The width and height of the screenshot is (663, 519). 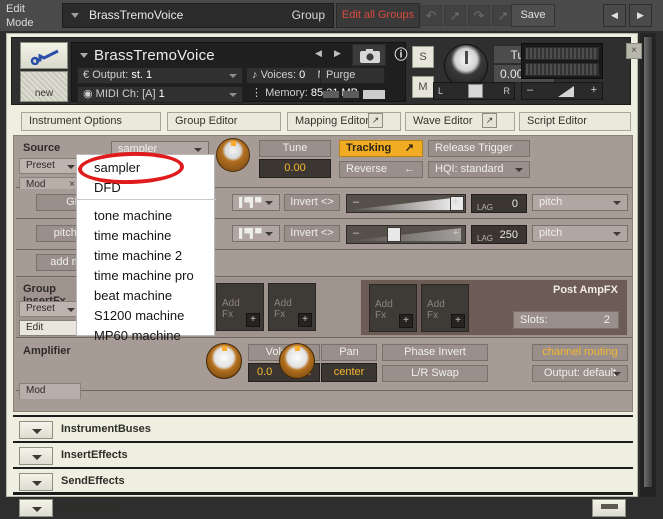 What do you see at coordinates (499, 203) in the screenshot?
I see `glide-lag-display: LAG 0` at bounding box center [499, 203].